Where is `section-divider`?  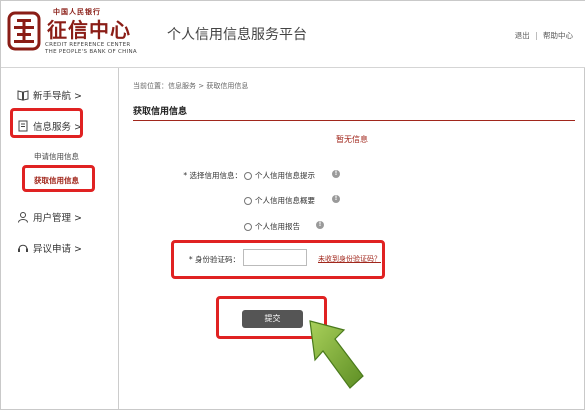 section-divider is located at coordinates (354, 120).